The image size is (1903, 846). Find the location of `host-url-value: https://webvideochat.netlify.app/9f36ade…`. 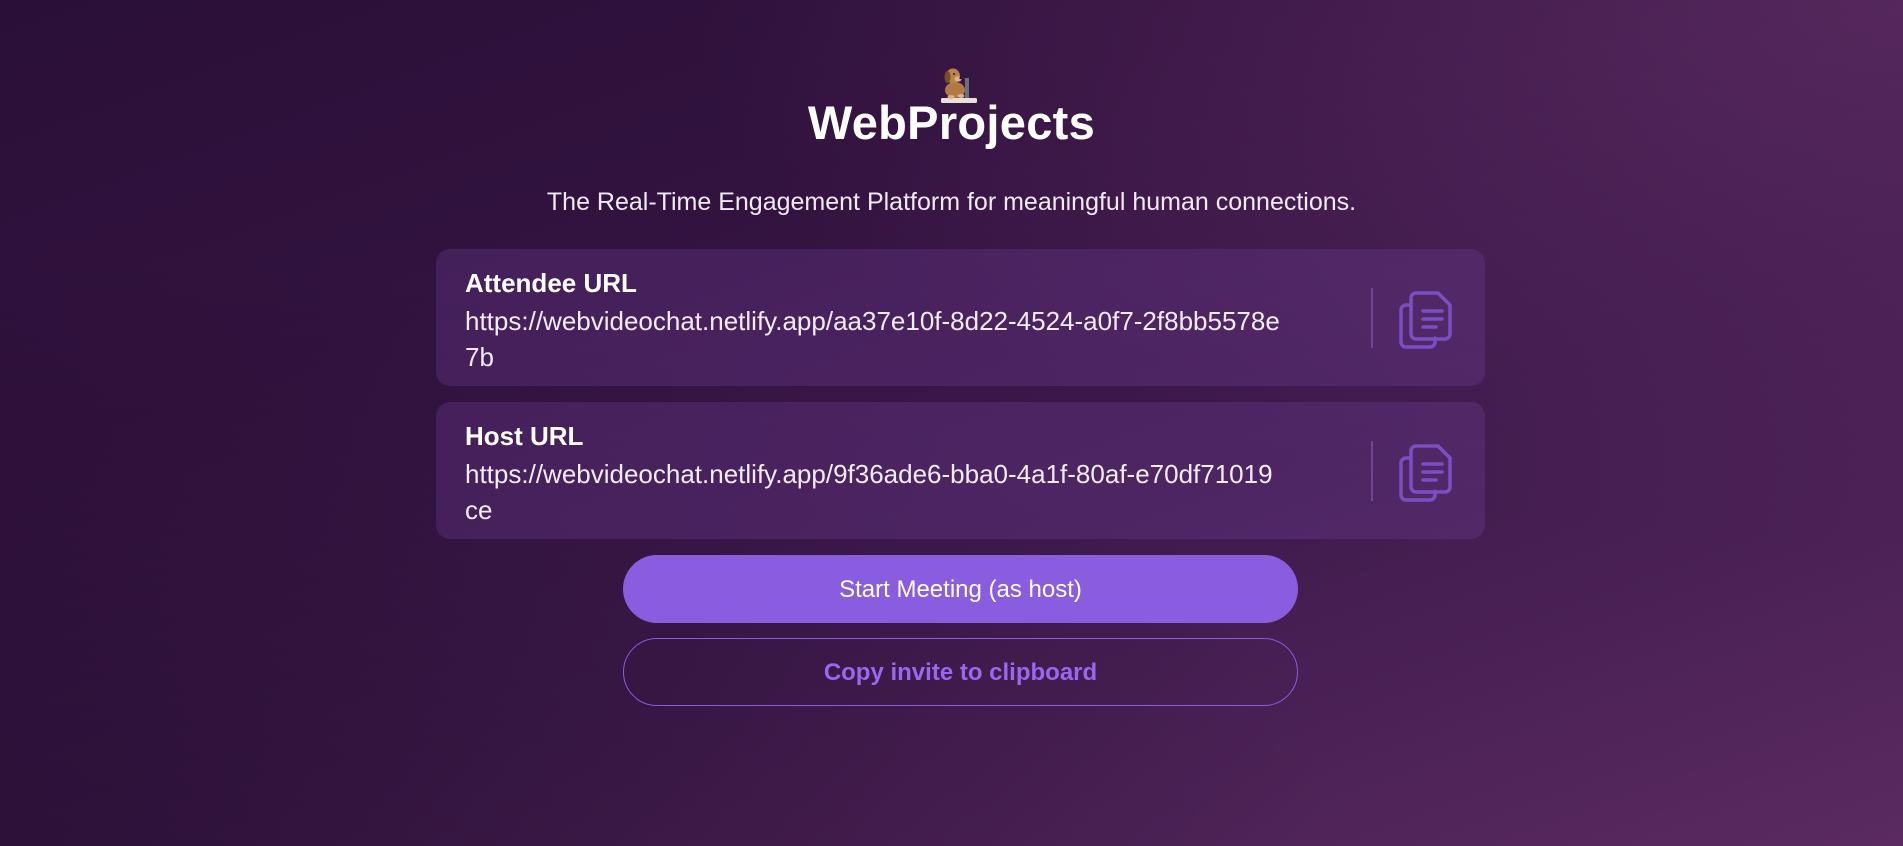

host-url-value: https://webvideochat.netlify.app/9f36ade… is located at coordinates (869, 492).